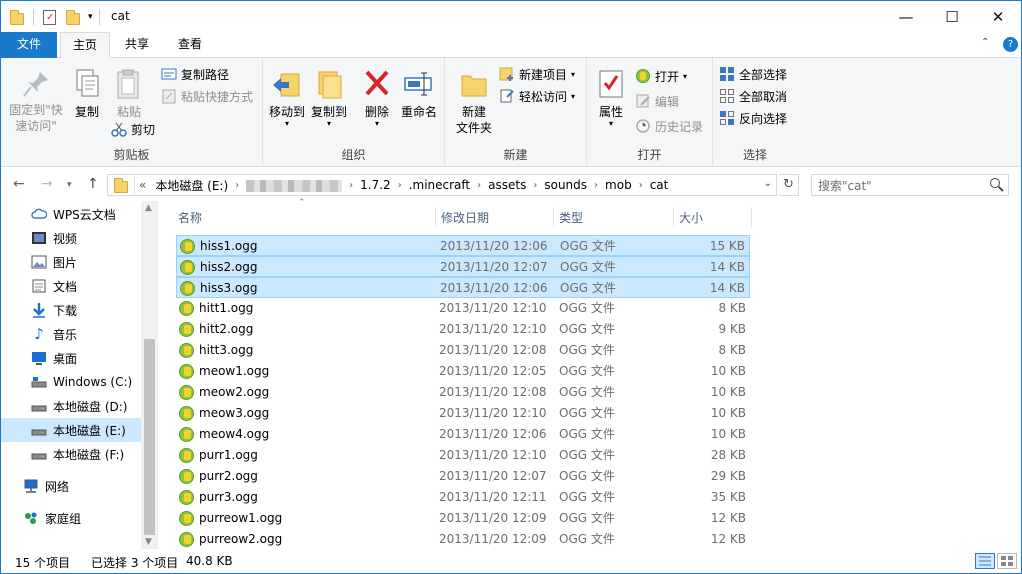  I want to click on table-row: hitt2.ogg 2013/11/20 12:10 OGG 文件 9 KB, so click(463, 329).